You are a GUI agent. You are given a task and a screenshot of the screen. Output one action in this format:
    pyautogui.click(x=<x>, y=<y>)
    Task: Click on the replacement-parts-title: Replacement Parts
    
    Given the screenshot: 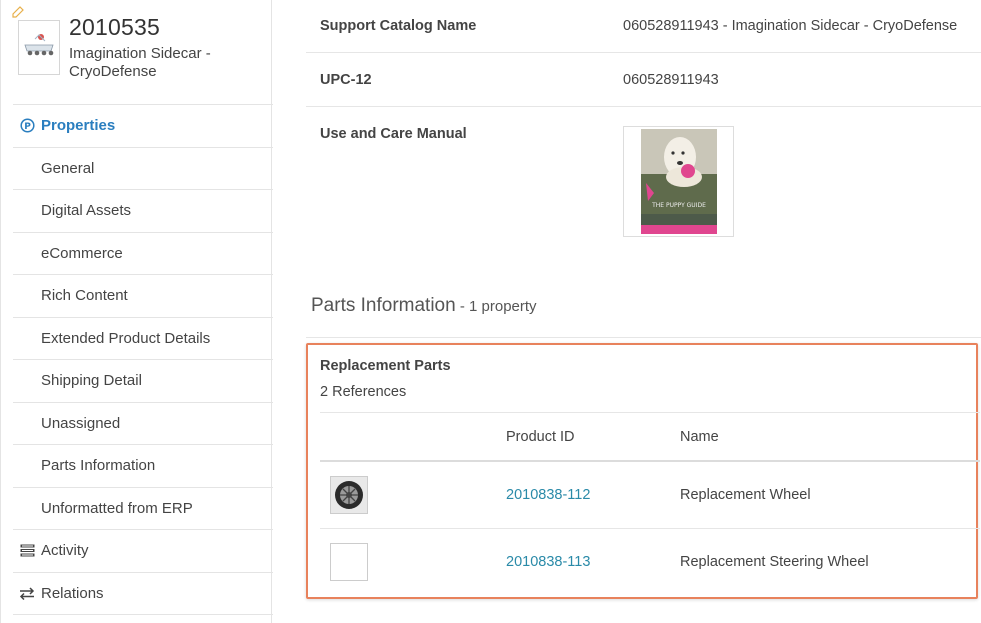 What is the action you would take?
    pyautogui.click(x=385, y=366)
    